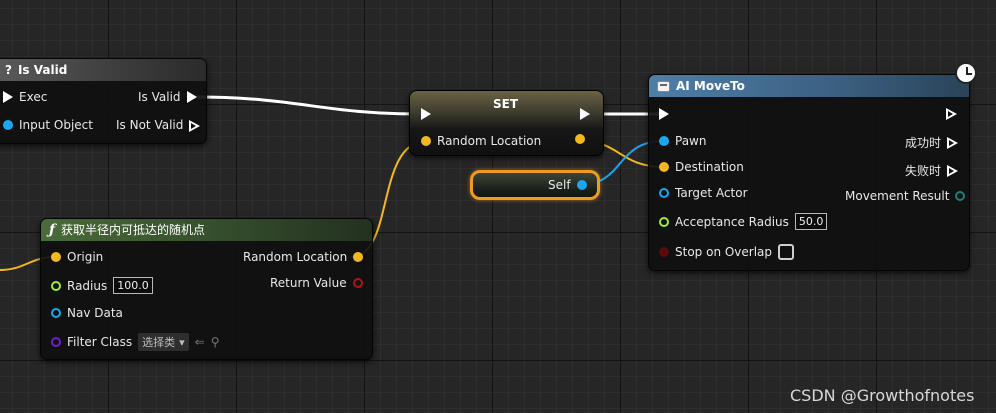  I want to click on filter-class-select: 选择类 ▾, so click(163, 342).